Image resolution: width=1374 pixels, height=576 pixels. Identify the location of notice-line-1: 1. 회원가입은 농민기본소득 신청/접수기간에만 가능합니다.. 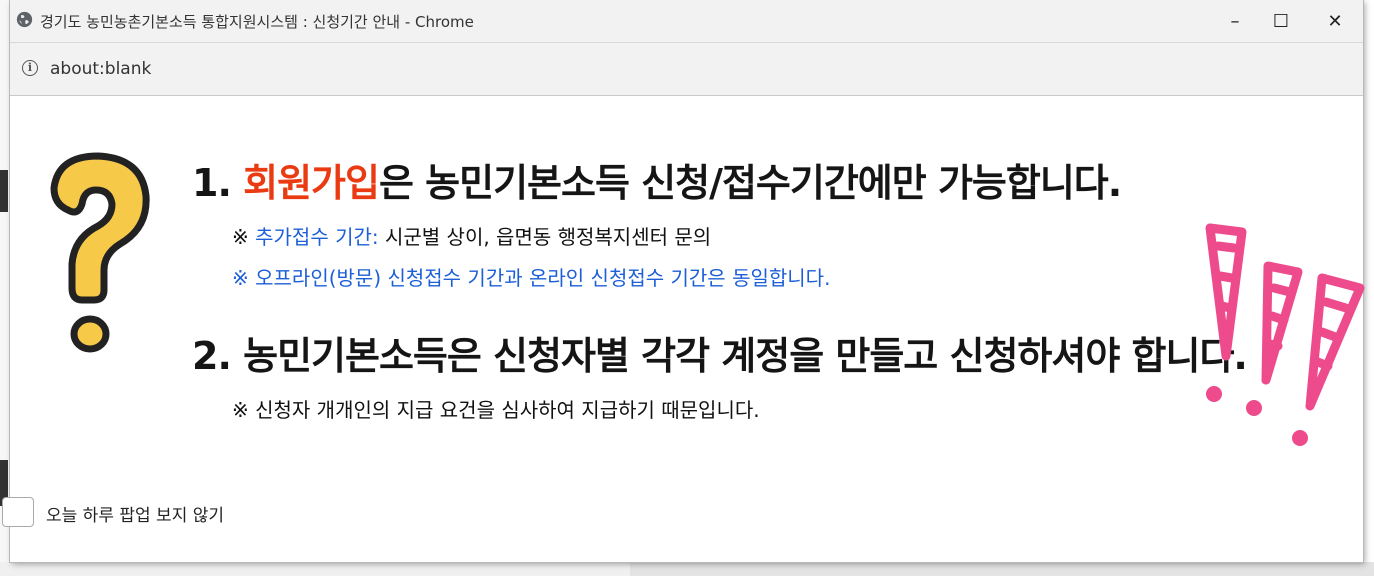
(657, 179).